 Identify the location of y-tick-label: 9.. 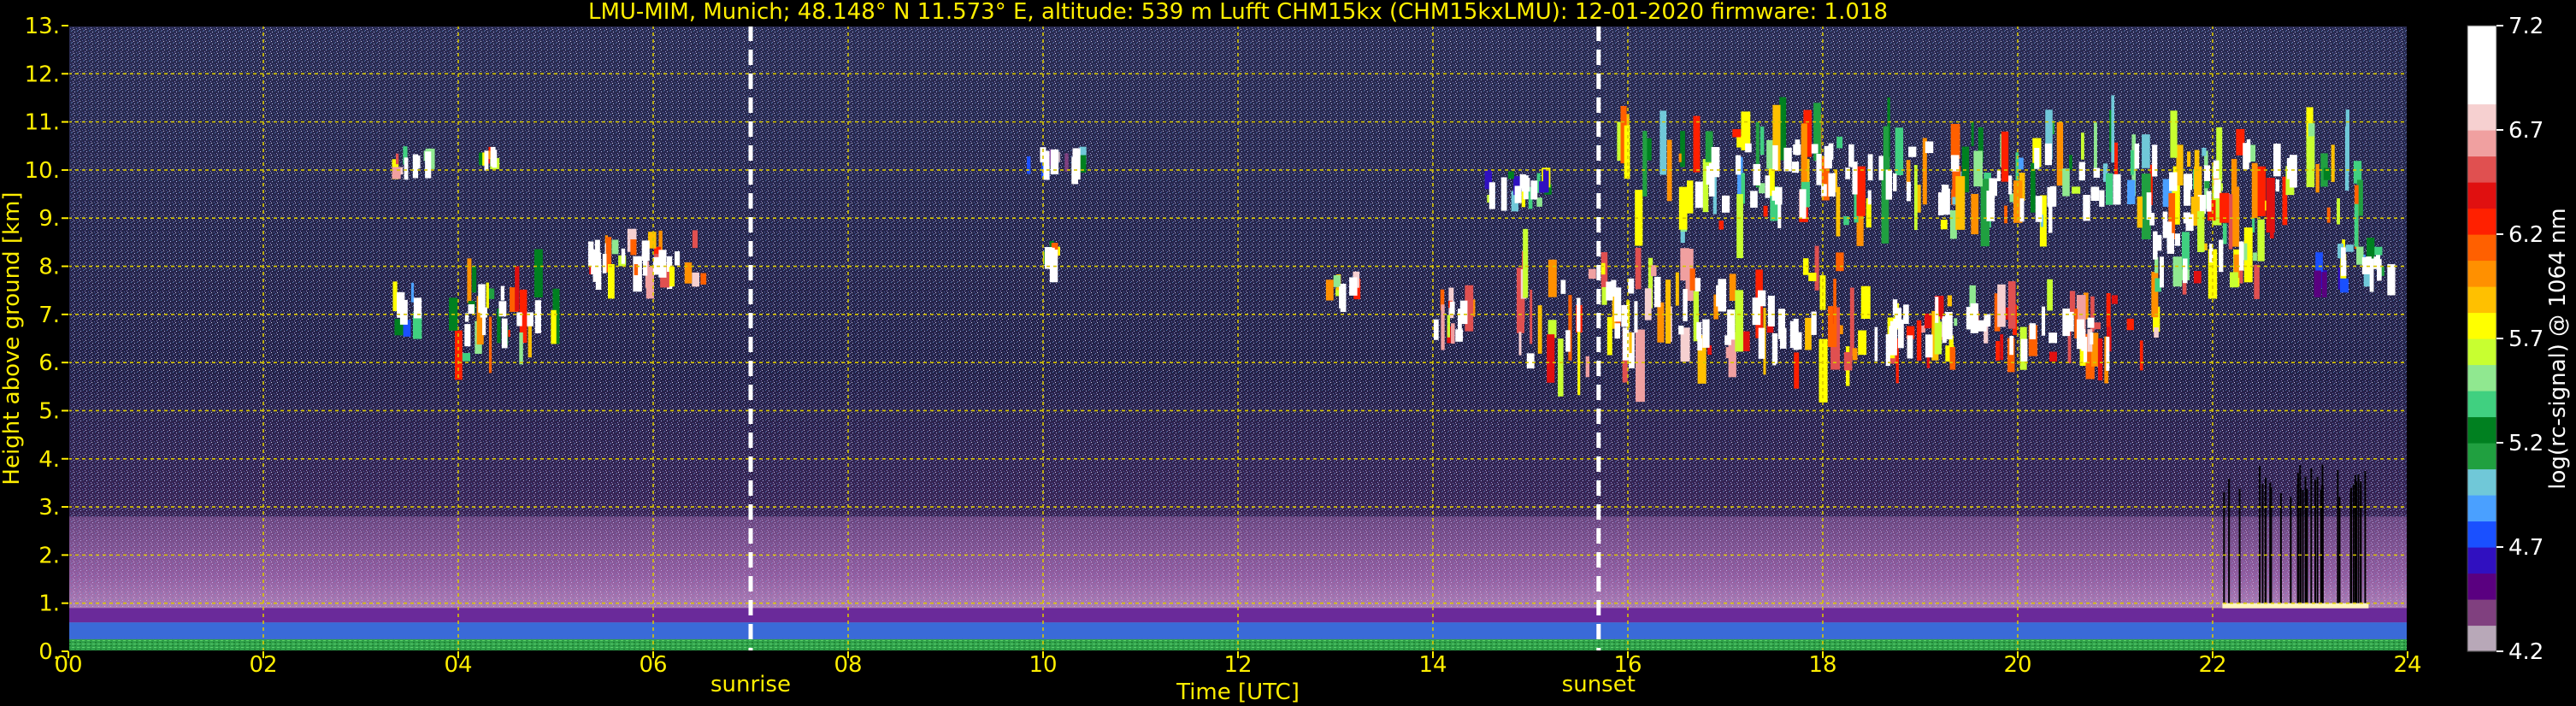
(49, 219).